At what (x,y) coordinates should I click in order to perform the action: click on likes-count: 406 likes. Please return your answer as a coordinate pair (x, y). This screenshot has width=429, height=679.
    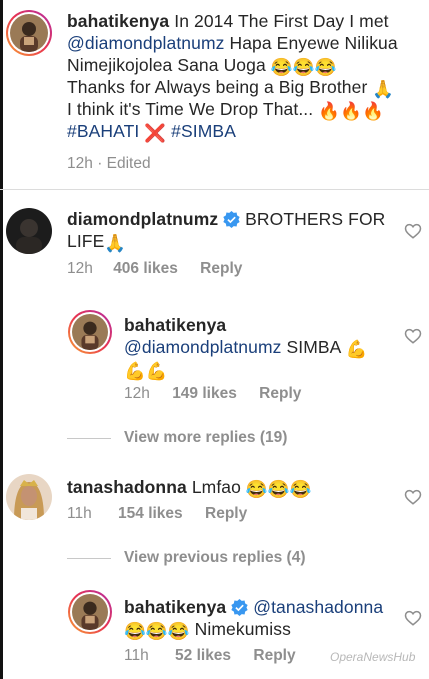
    Looking at the image, I should click on (145, 268).